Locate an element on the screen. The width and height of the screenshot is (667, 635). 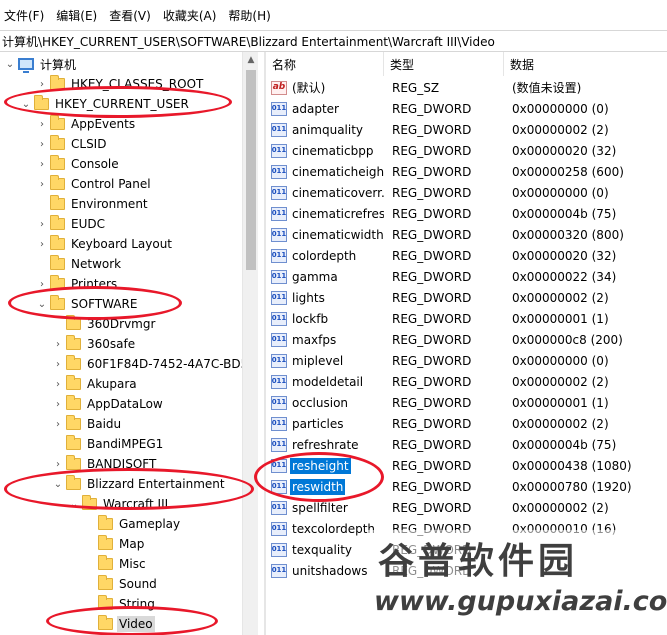
tree-node: ⌄ SOFTWARE is located at coordinates (87, 304).